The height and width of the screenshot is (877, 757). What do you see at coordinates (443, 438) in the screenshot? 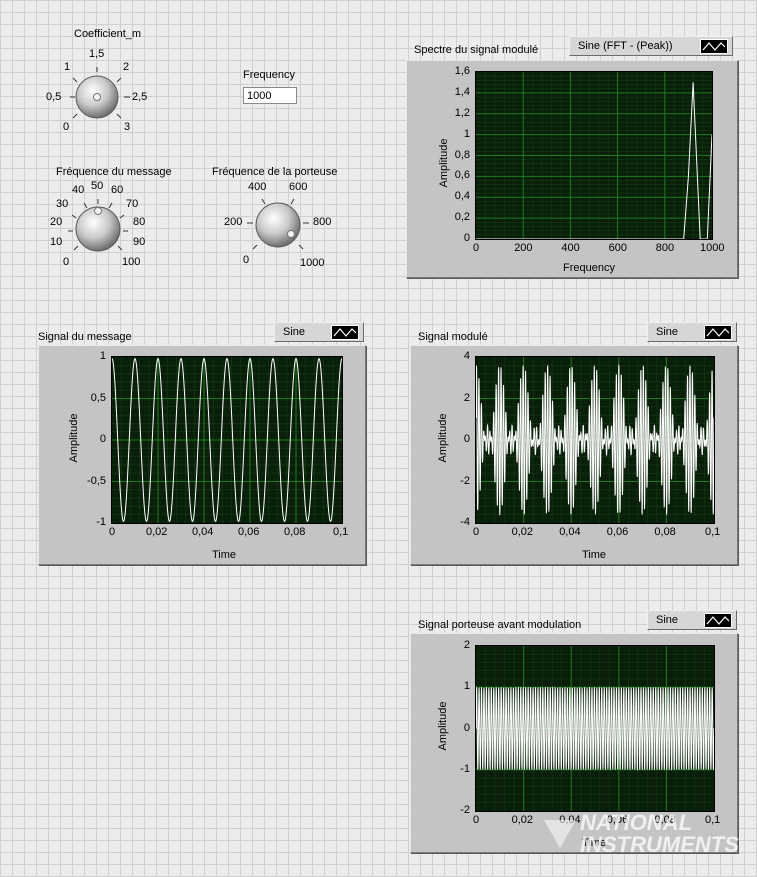
I see `modulated-ylabel: Amplitude` at bounding box center [443, 438].